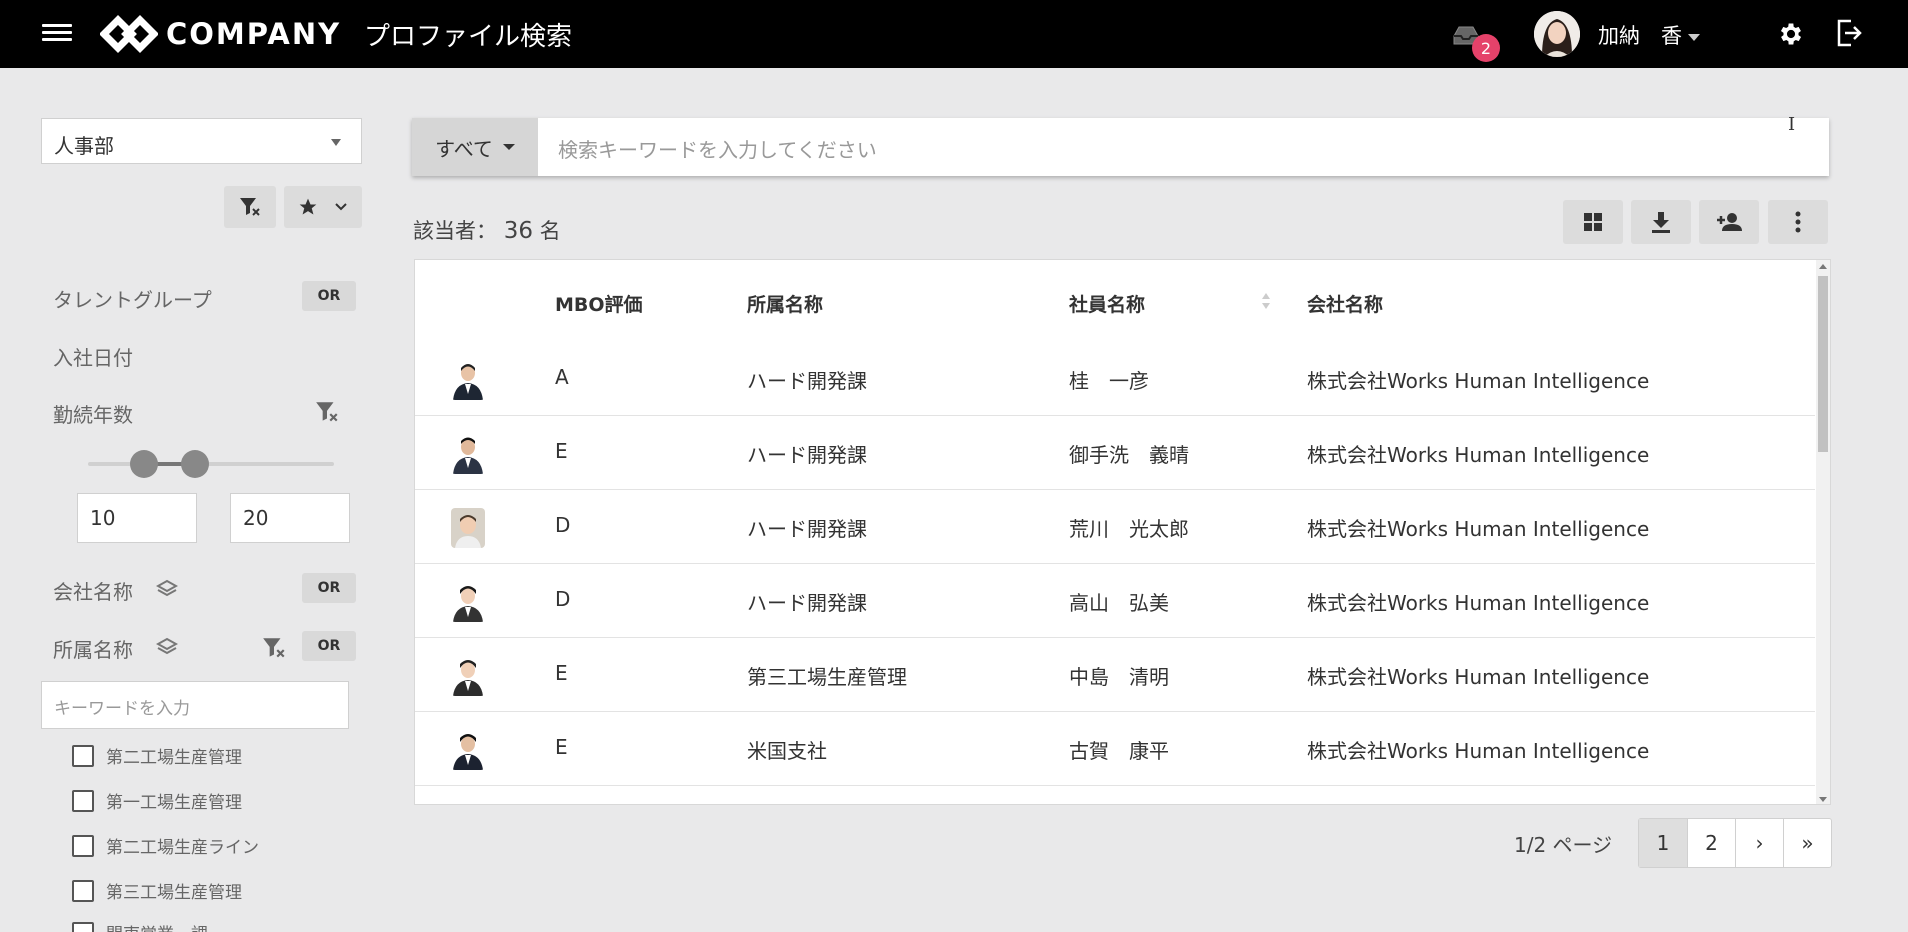  I want to click on add-person-icon, so click(1729, 222).